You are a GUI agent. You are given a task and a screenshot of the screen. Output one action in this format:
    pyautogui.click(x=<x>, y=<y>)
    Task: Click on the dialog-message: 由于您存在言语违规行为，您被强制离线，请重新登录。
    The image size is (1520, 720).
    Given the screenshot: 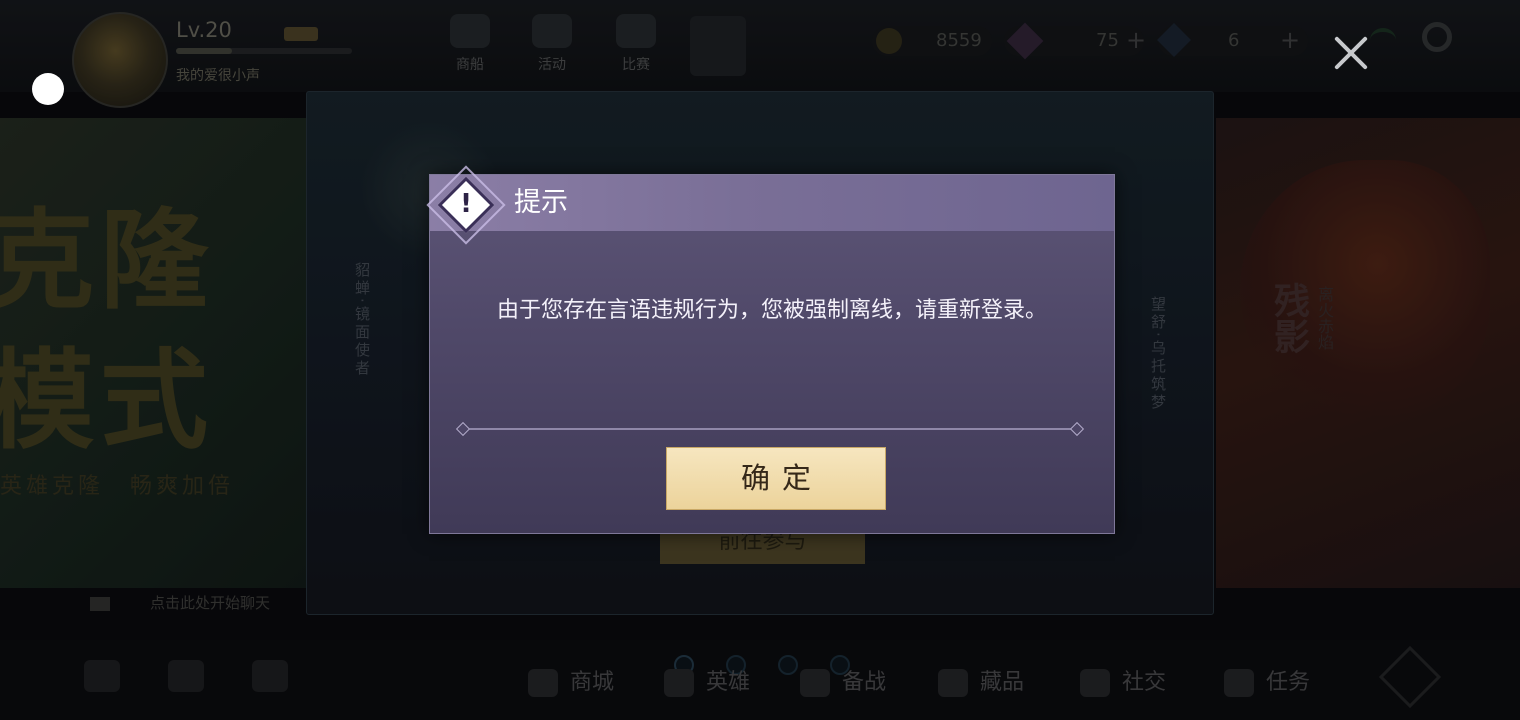 What is the action you would take?
    pyautogui.click(x=771, y=310)
    